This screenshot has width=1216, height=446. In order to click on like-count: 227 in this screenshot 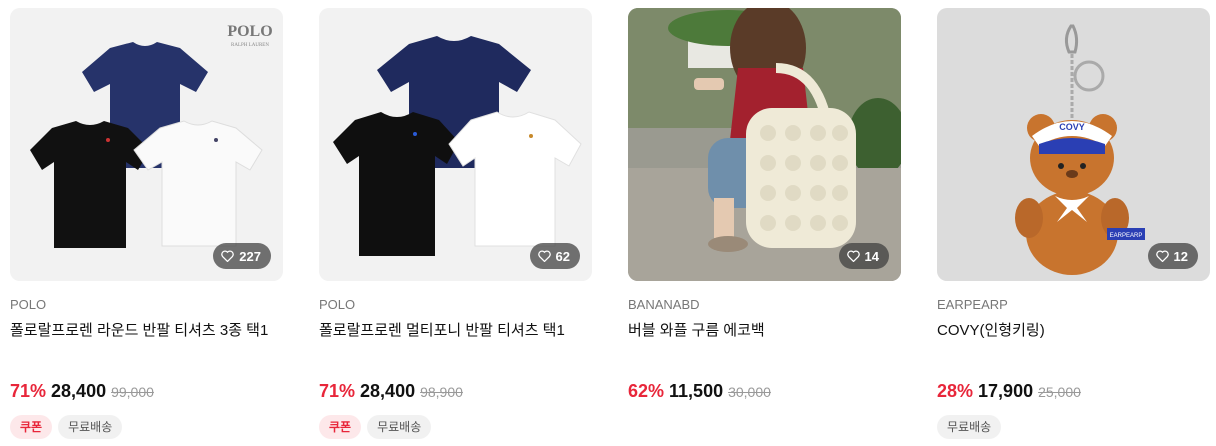, I will do `click(250, 256)`.